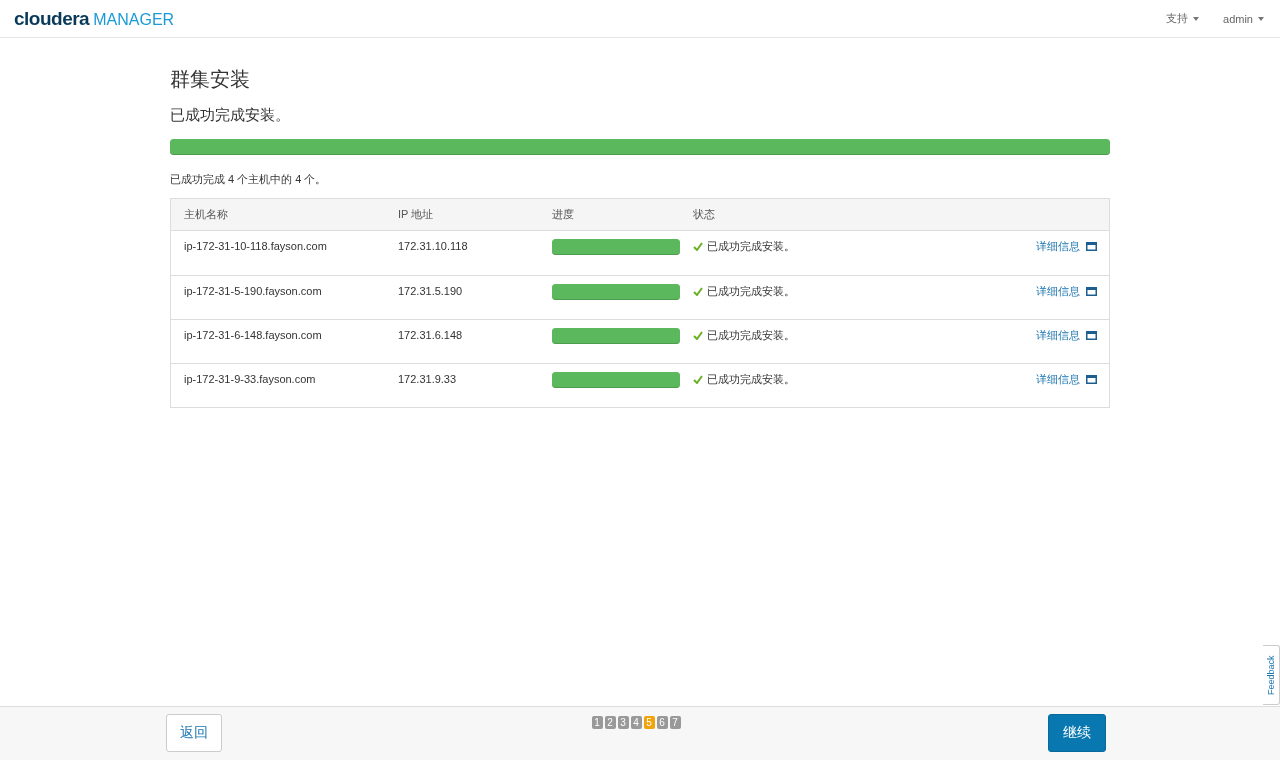 The image size is (1280, 760). What do you see at coordinates (416, 214) in the screenshot?
I see `column-header: IP 地址` at bounding box center [416, 214].